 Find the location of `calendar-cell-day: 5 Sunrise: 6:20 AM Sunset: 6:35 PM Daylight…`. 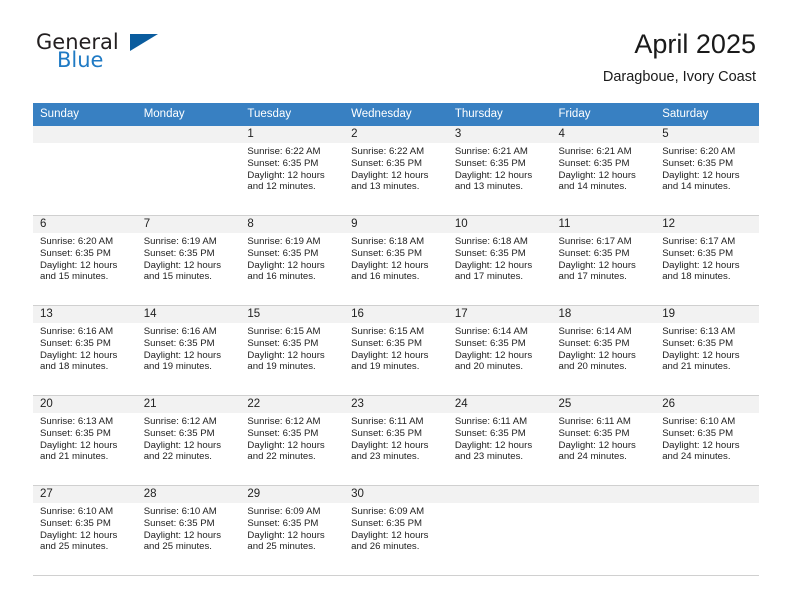

calendar-cell-day: 5 Sunrise: 6:20 AM Sunset: 6:35 PM Daylight… is located at coordinates (707, 171).